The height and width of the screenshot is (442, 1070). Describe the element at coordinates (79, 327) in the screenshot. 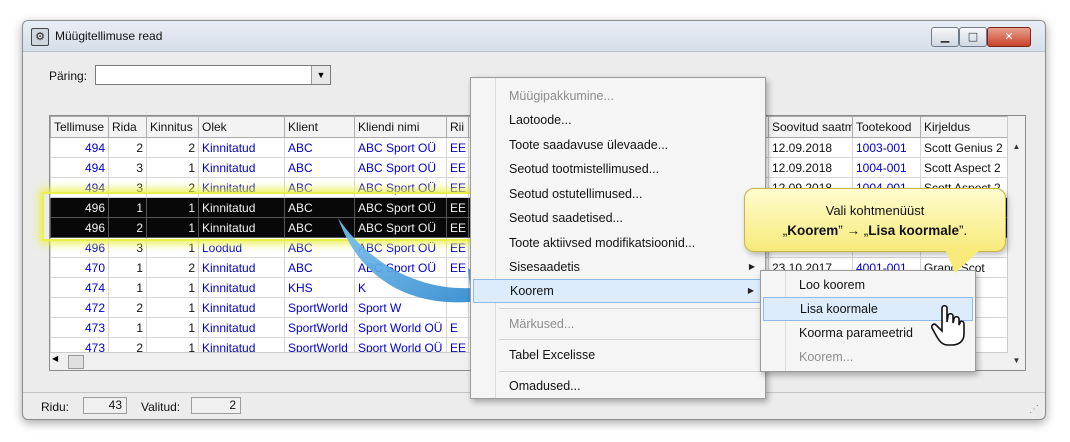

I see `cell-order: 473` at that location.